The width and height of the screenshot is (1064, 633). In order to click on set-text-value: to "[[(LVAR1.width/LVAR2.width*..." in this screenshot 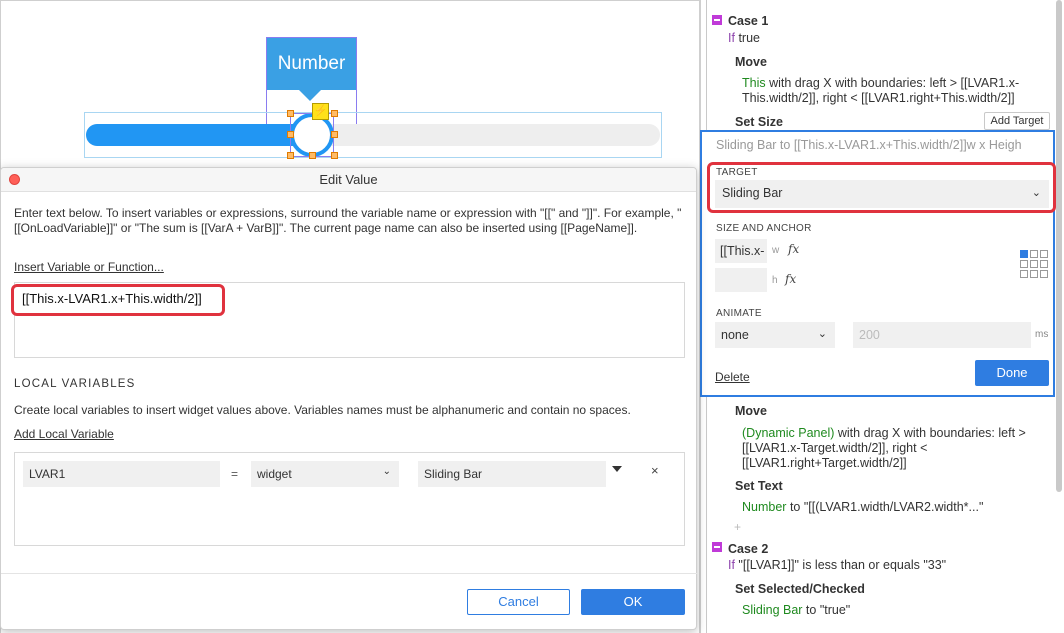, I will do `click(885, 507)`.